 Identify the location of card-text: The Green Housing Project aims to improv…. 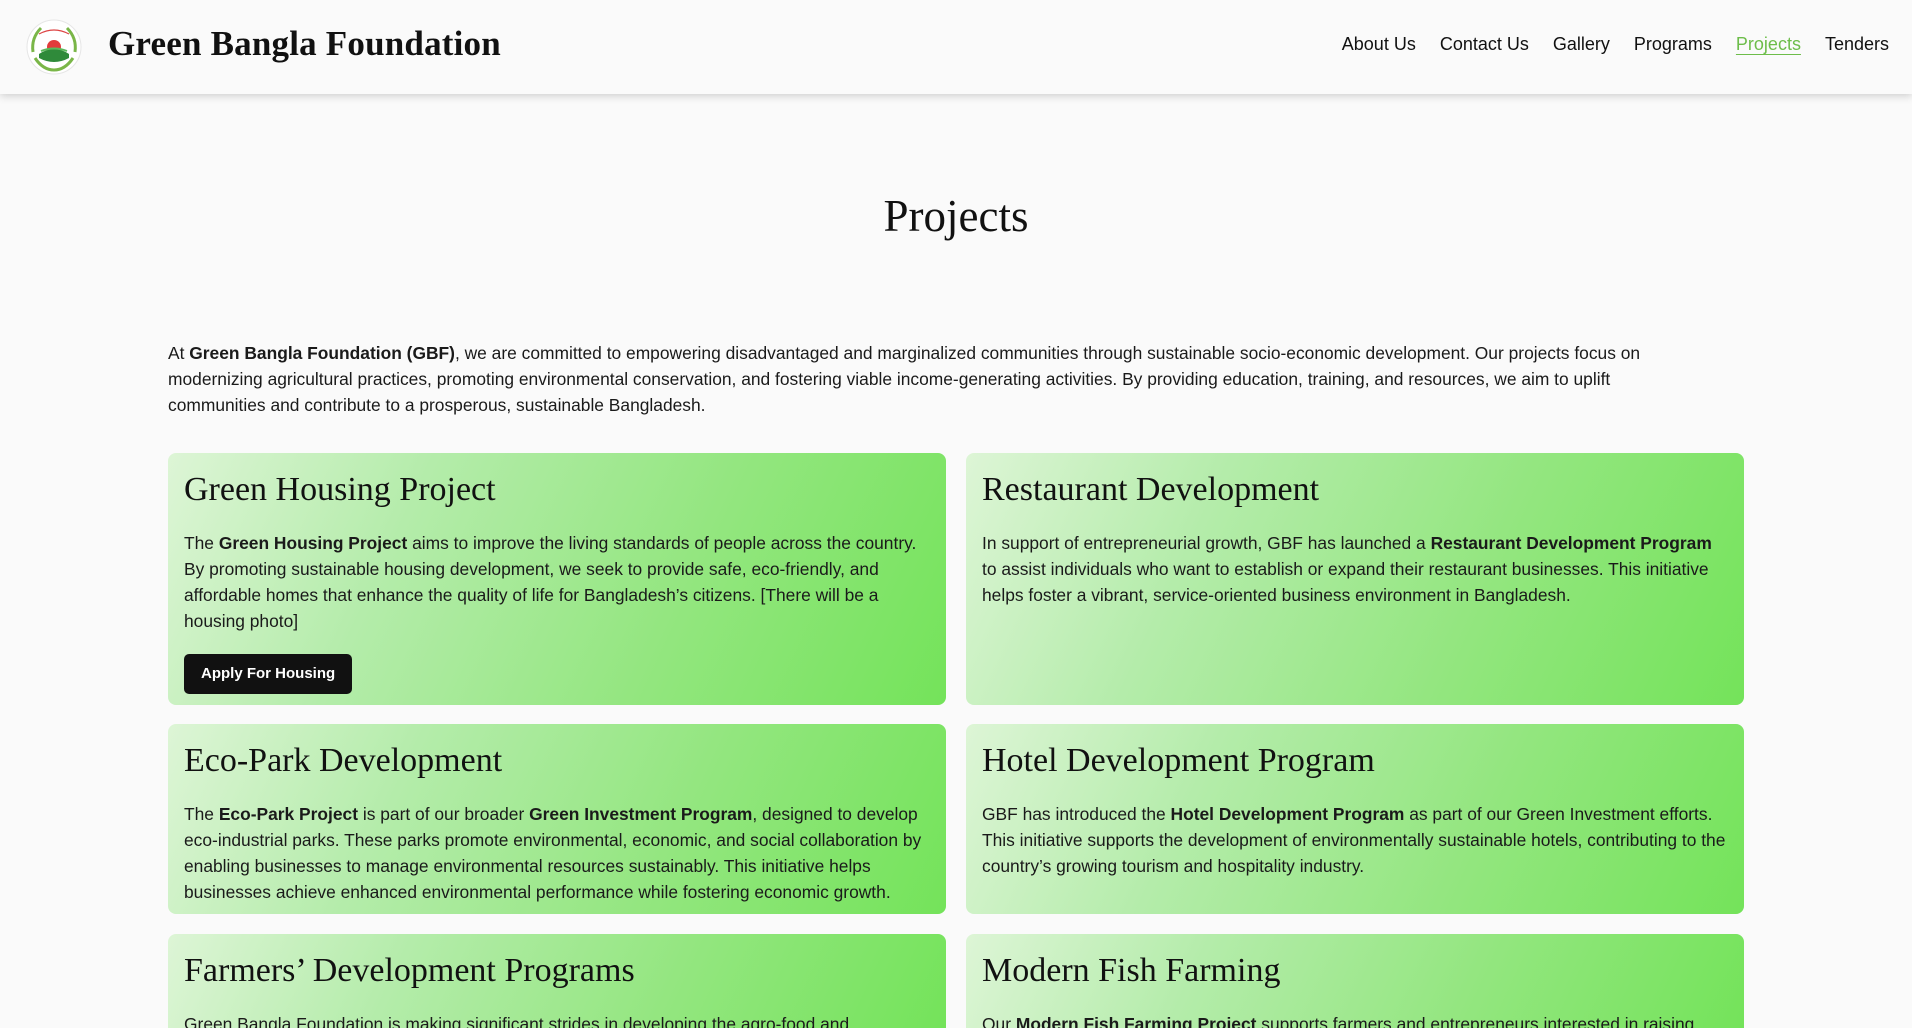
(557, 582).